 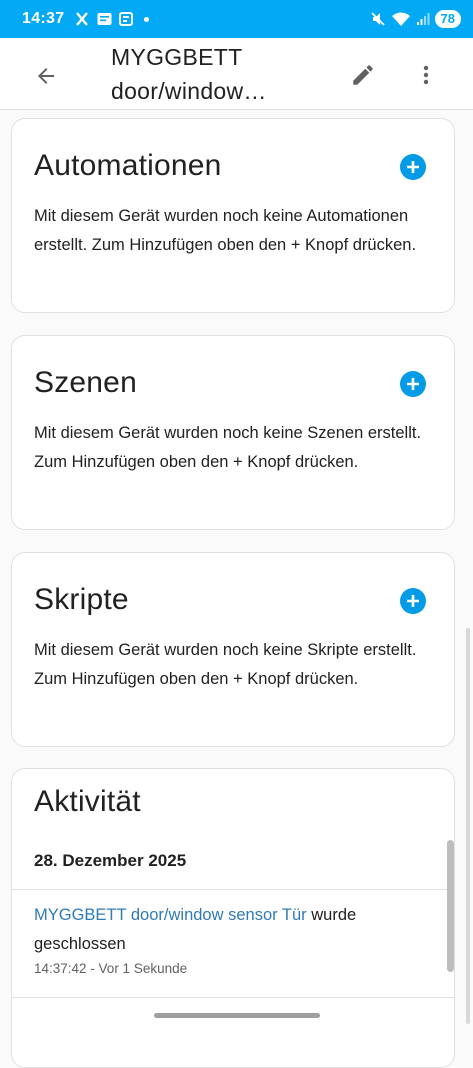 I want to click on notification-icons, so click(x=112, y=19).